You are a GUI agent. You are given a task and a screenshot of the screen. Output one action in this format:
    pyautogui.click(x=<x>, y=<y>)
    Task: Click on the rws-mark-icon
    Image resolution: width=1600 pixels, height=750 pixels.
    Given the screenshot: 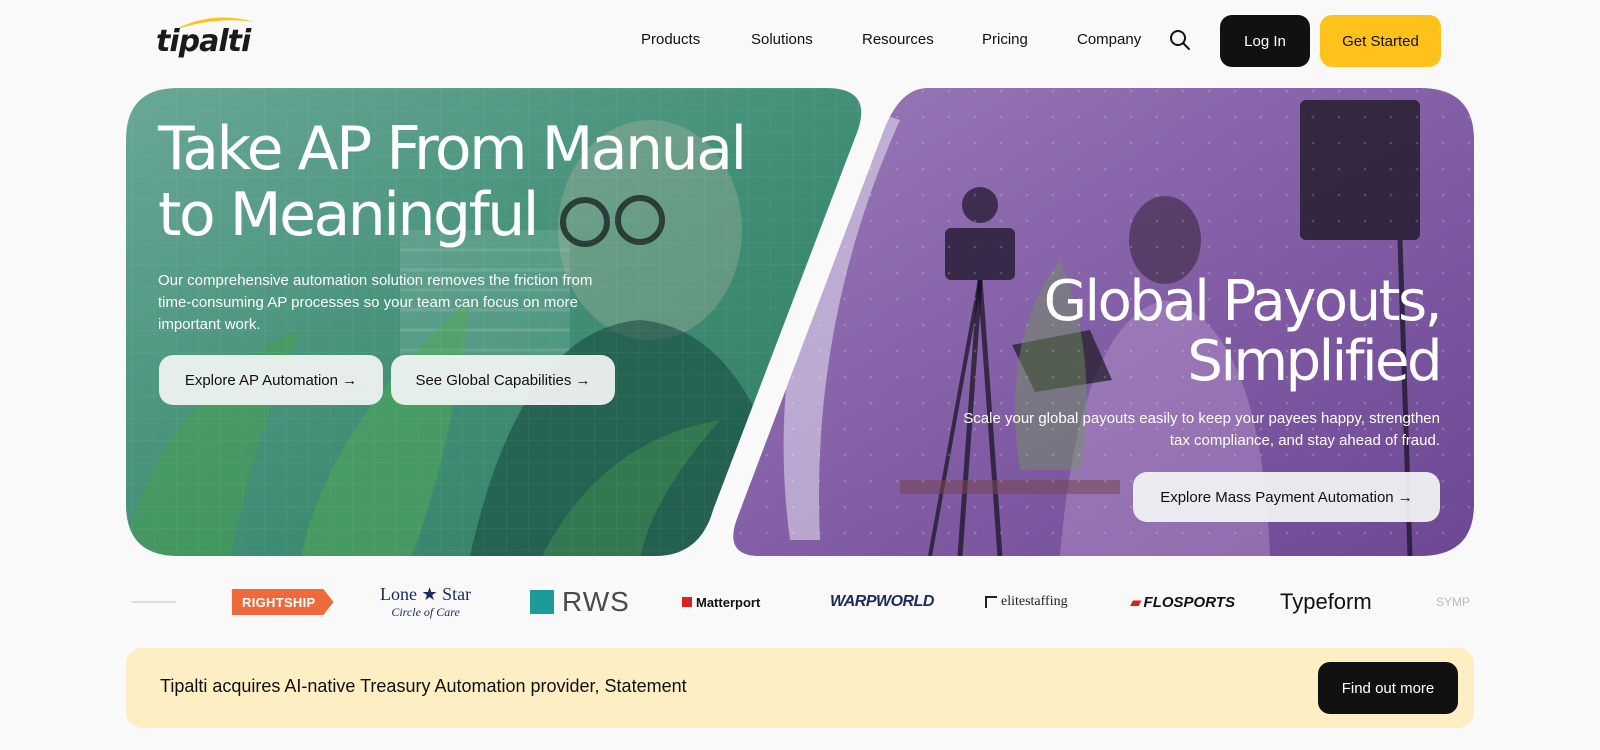 What is the action you would take?
    pyautogui.click(x=542, y=602)
    